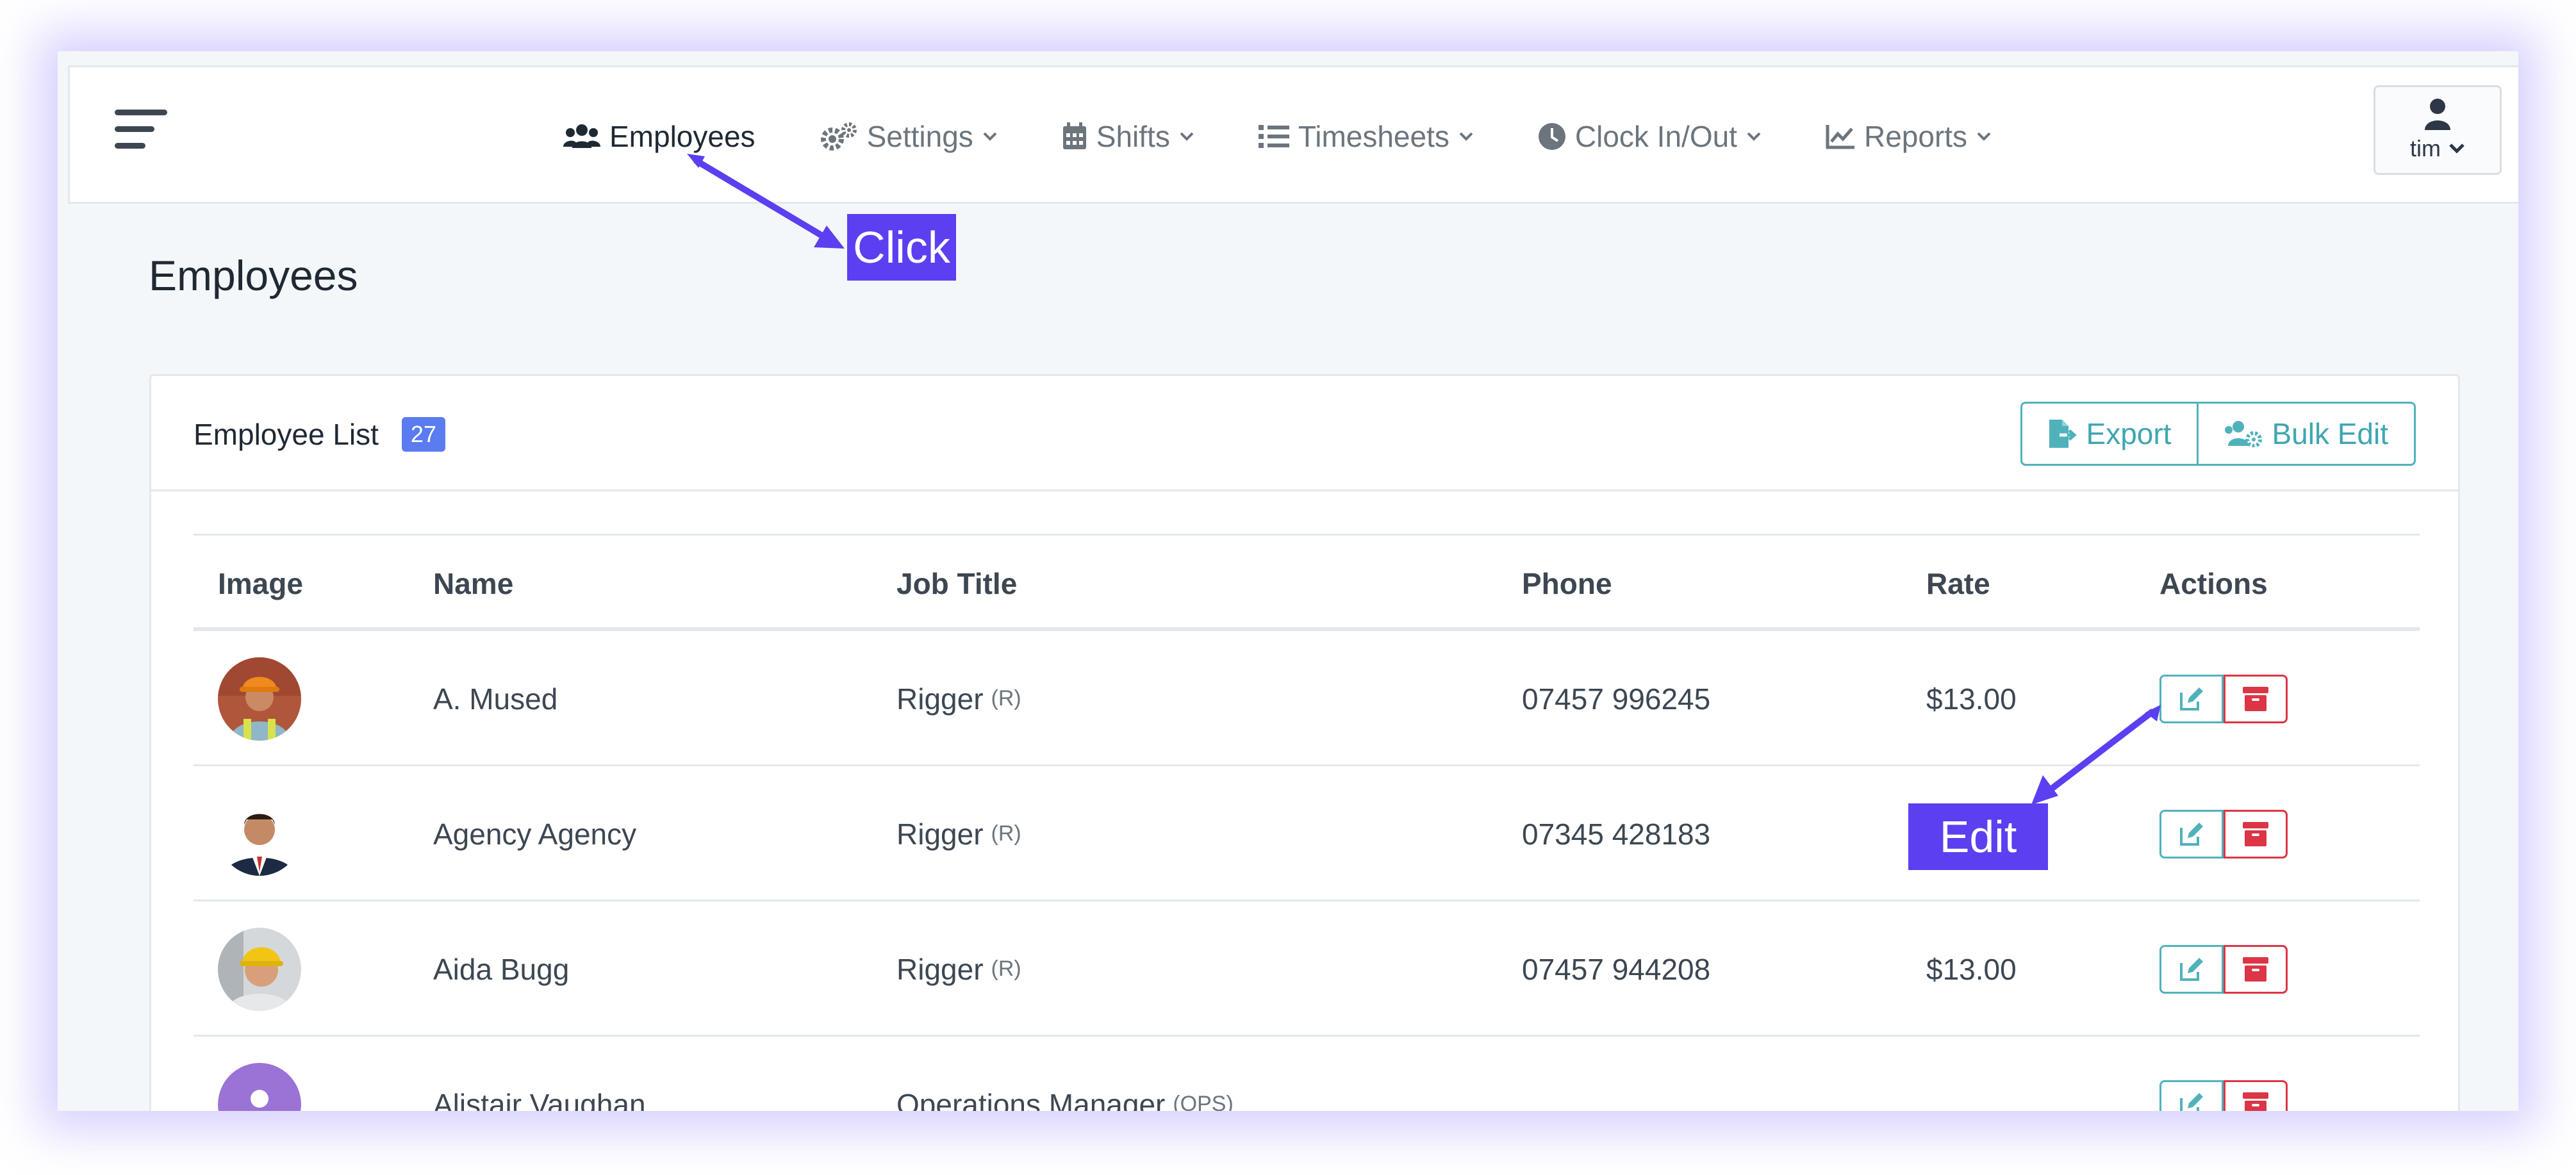  Describe the element at coordinates (1958, 583) in the screenshot. I see `header-rate: Rate` at that location.